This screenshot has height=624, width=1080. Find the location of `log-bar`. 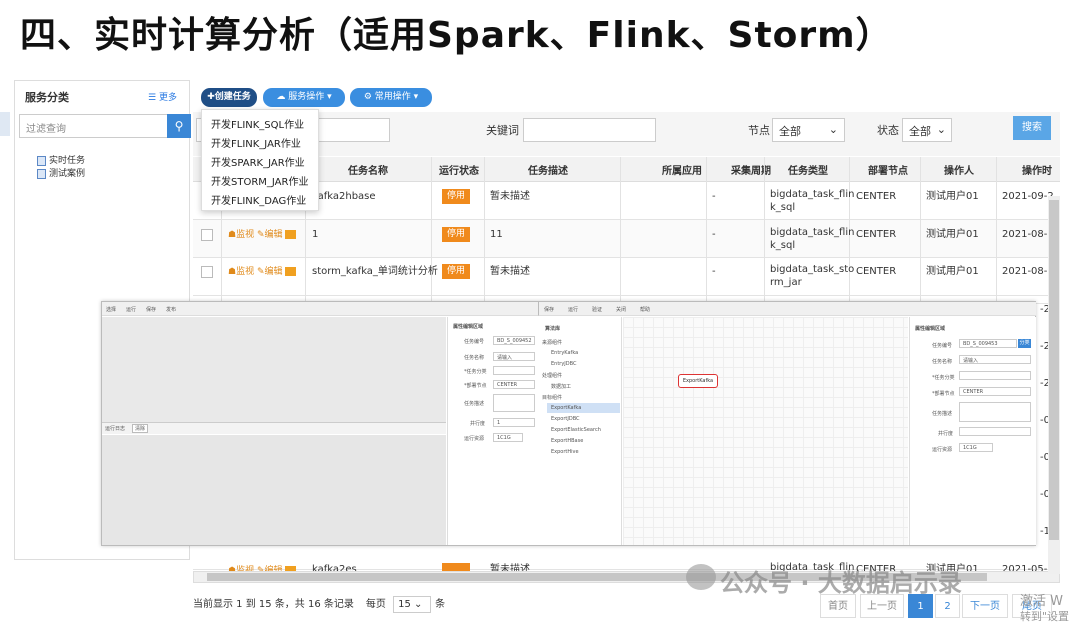

log-bar is located at coordinates (274, 428).